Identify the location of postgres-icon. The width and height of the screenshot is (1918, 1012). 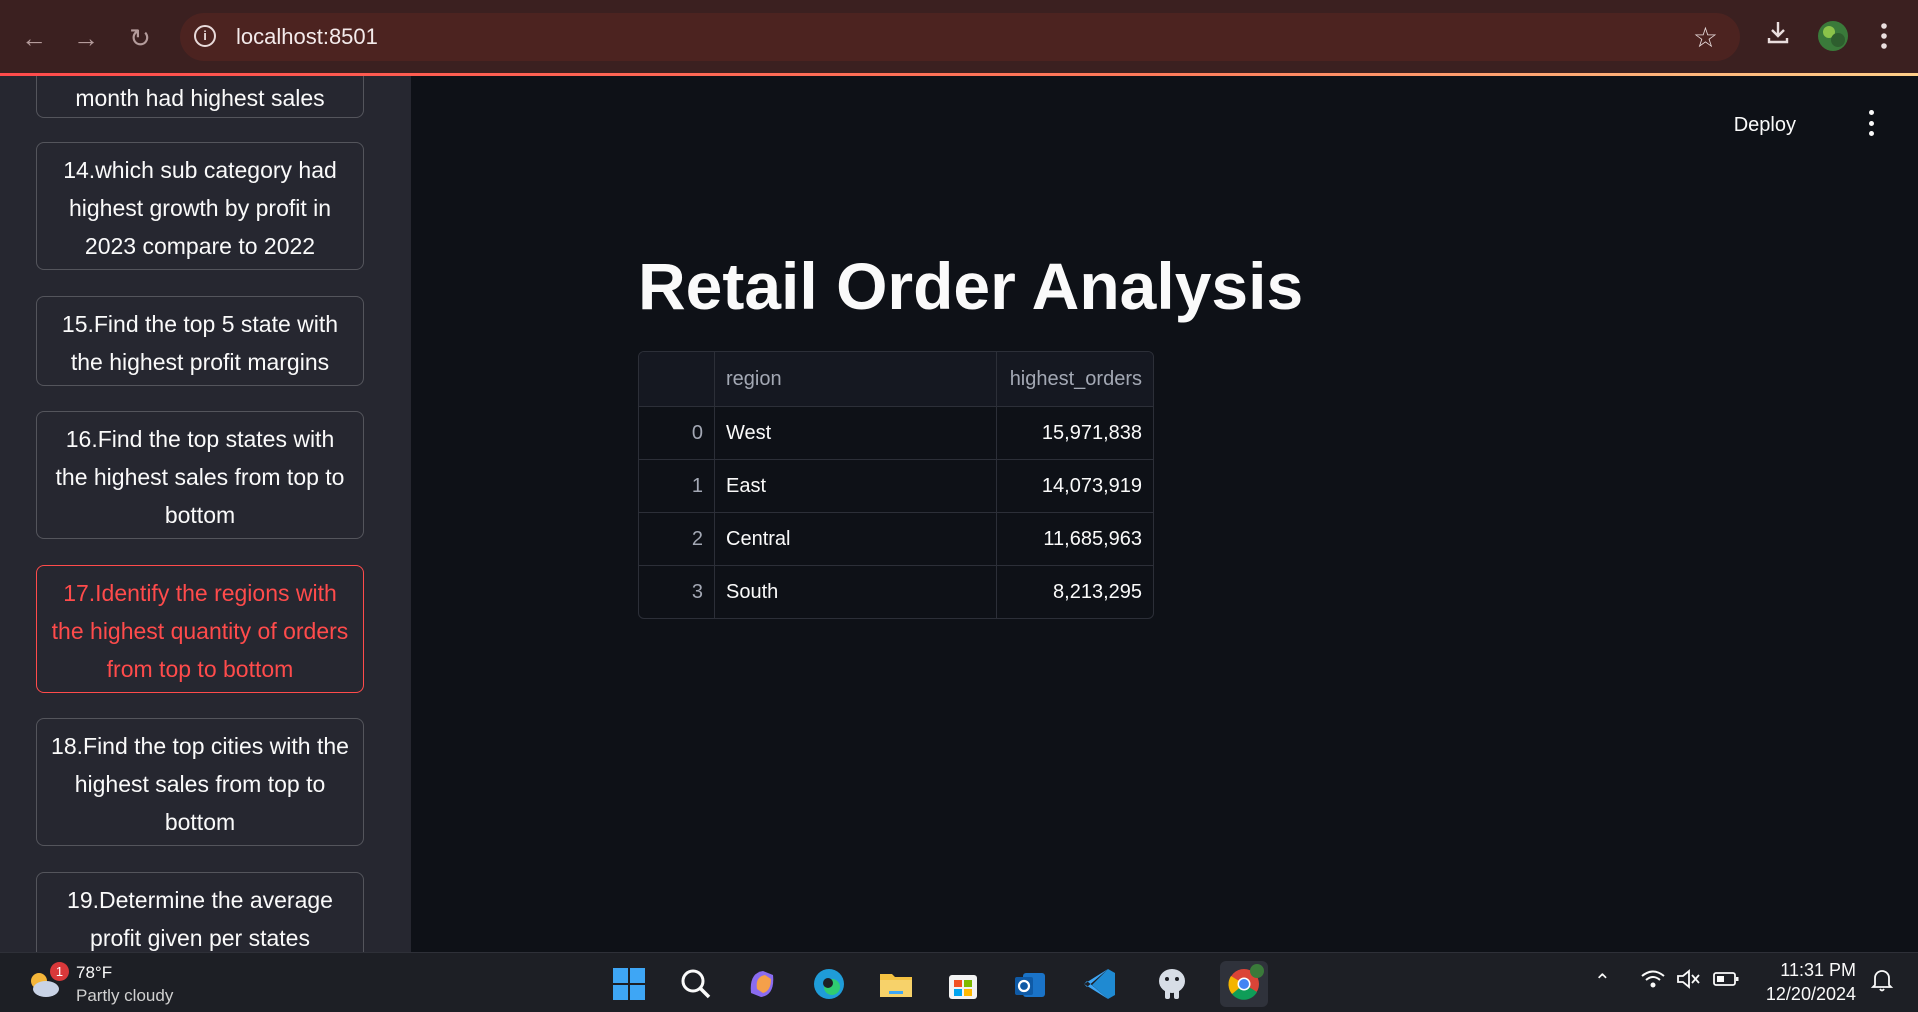
(1172, 984).